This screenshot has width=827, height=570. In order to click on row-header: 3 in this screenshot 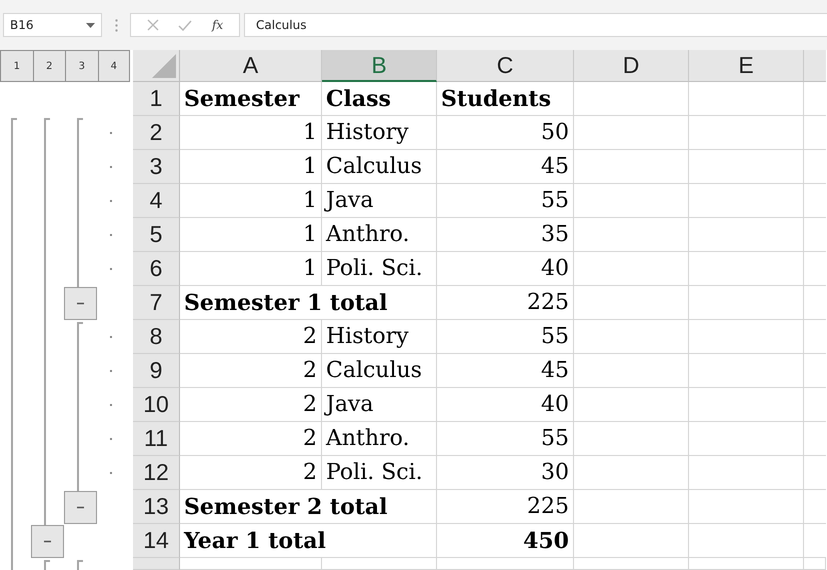, I will do `click(156, 167)`.